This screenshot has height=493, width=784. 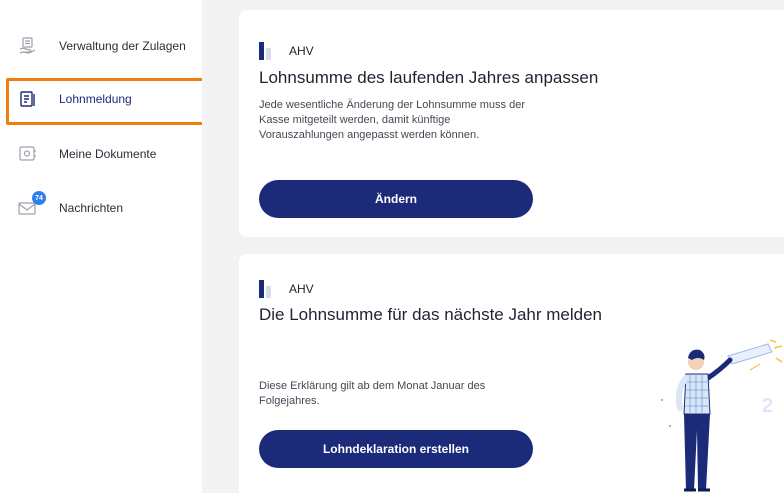 What do you see at coordinates (429, 77) in the screenshot?
I see `card-title: Lohnsumme des laufenden Jahres anpassen` at bounding box center [429, 77].